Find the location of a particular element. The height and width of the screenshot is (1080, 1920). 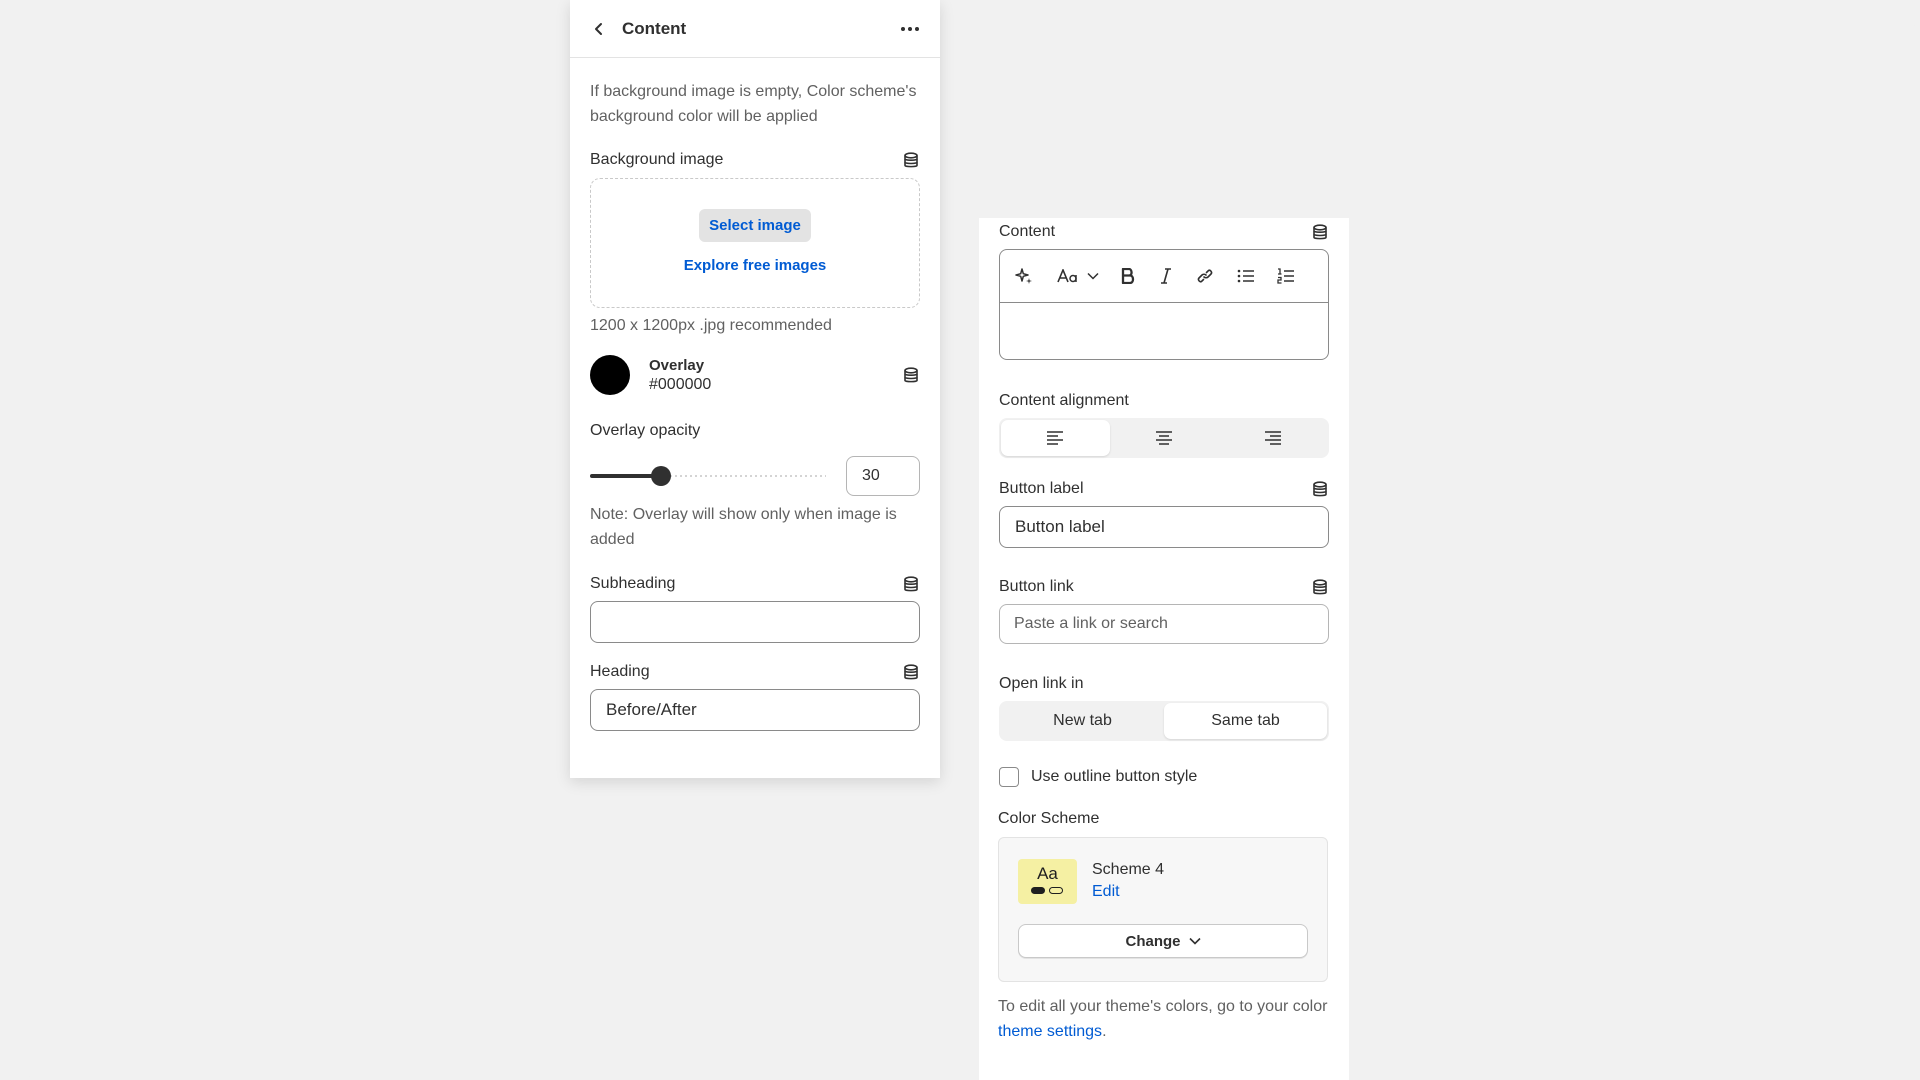

content-label: Content is located at coordinates (1027, 231).